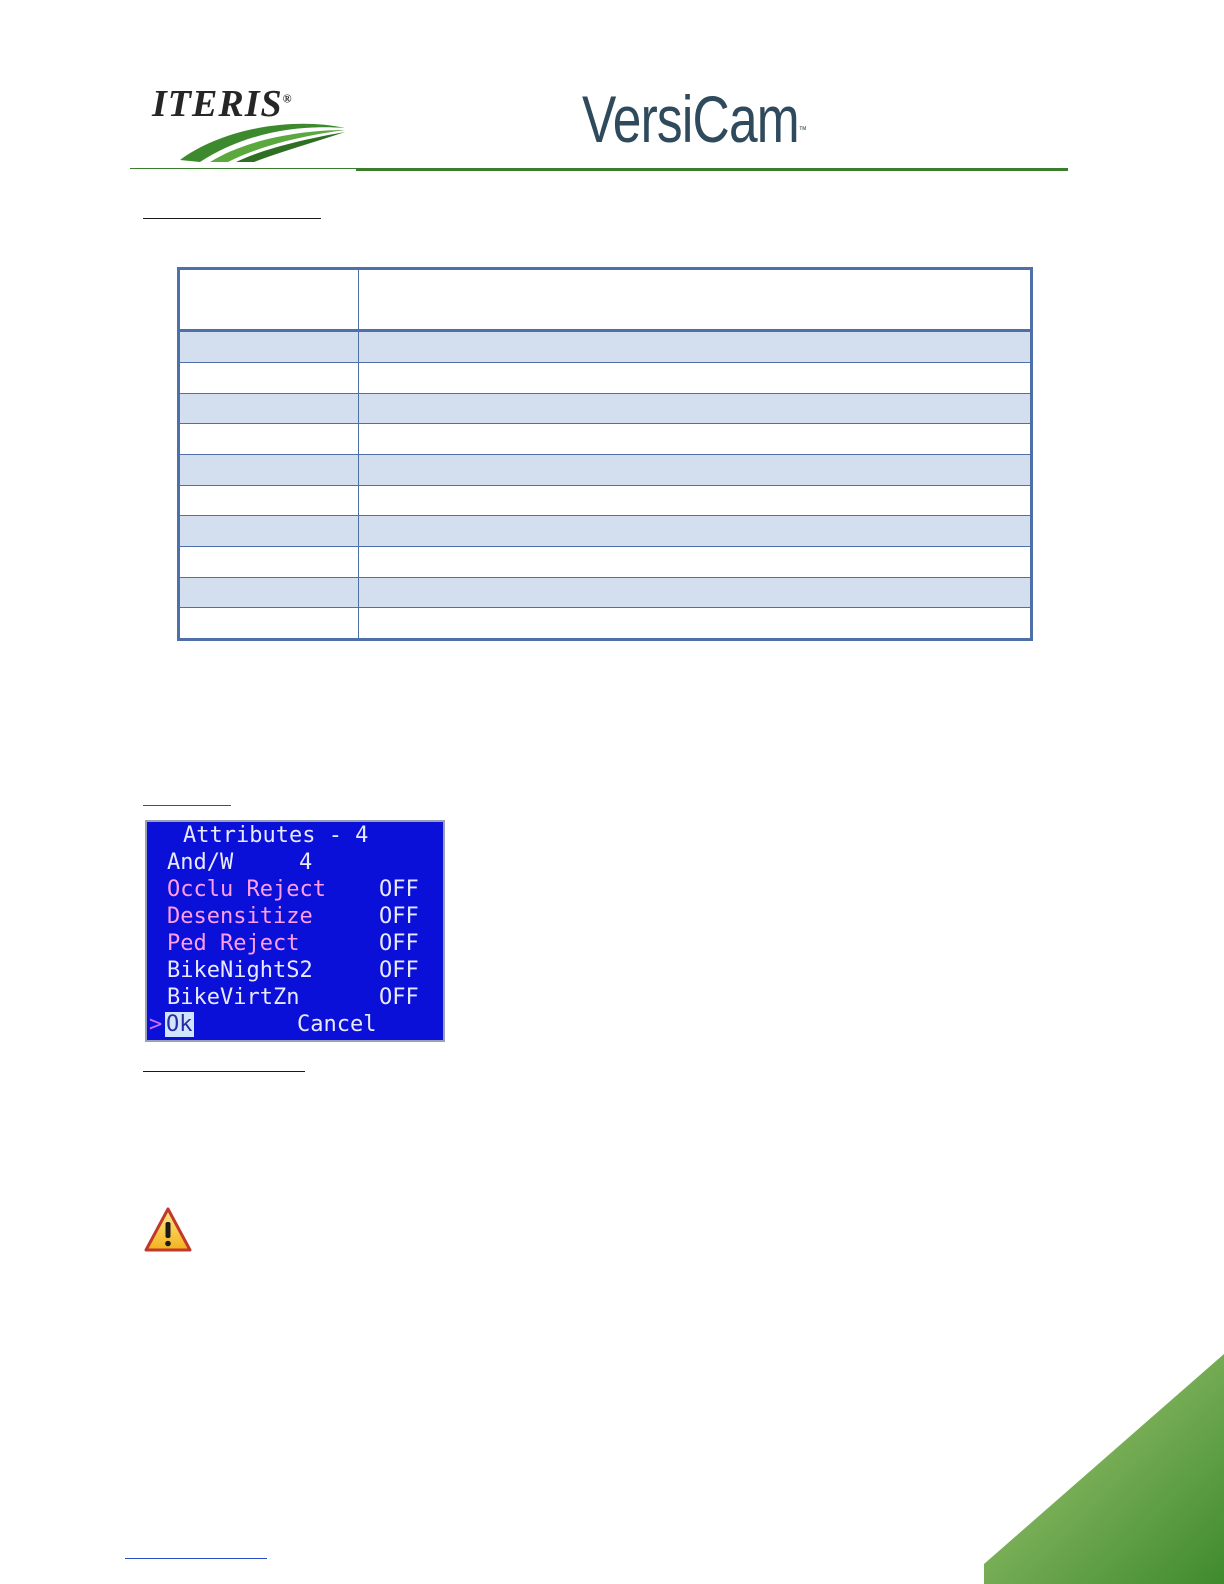 Image resolution: width=1224 pixels, height=1584 pixels. What do you see at coordinates (232, 218) in the screenshot?
I see `section-heading-underline` at bounding box center [232, 218].